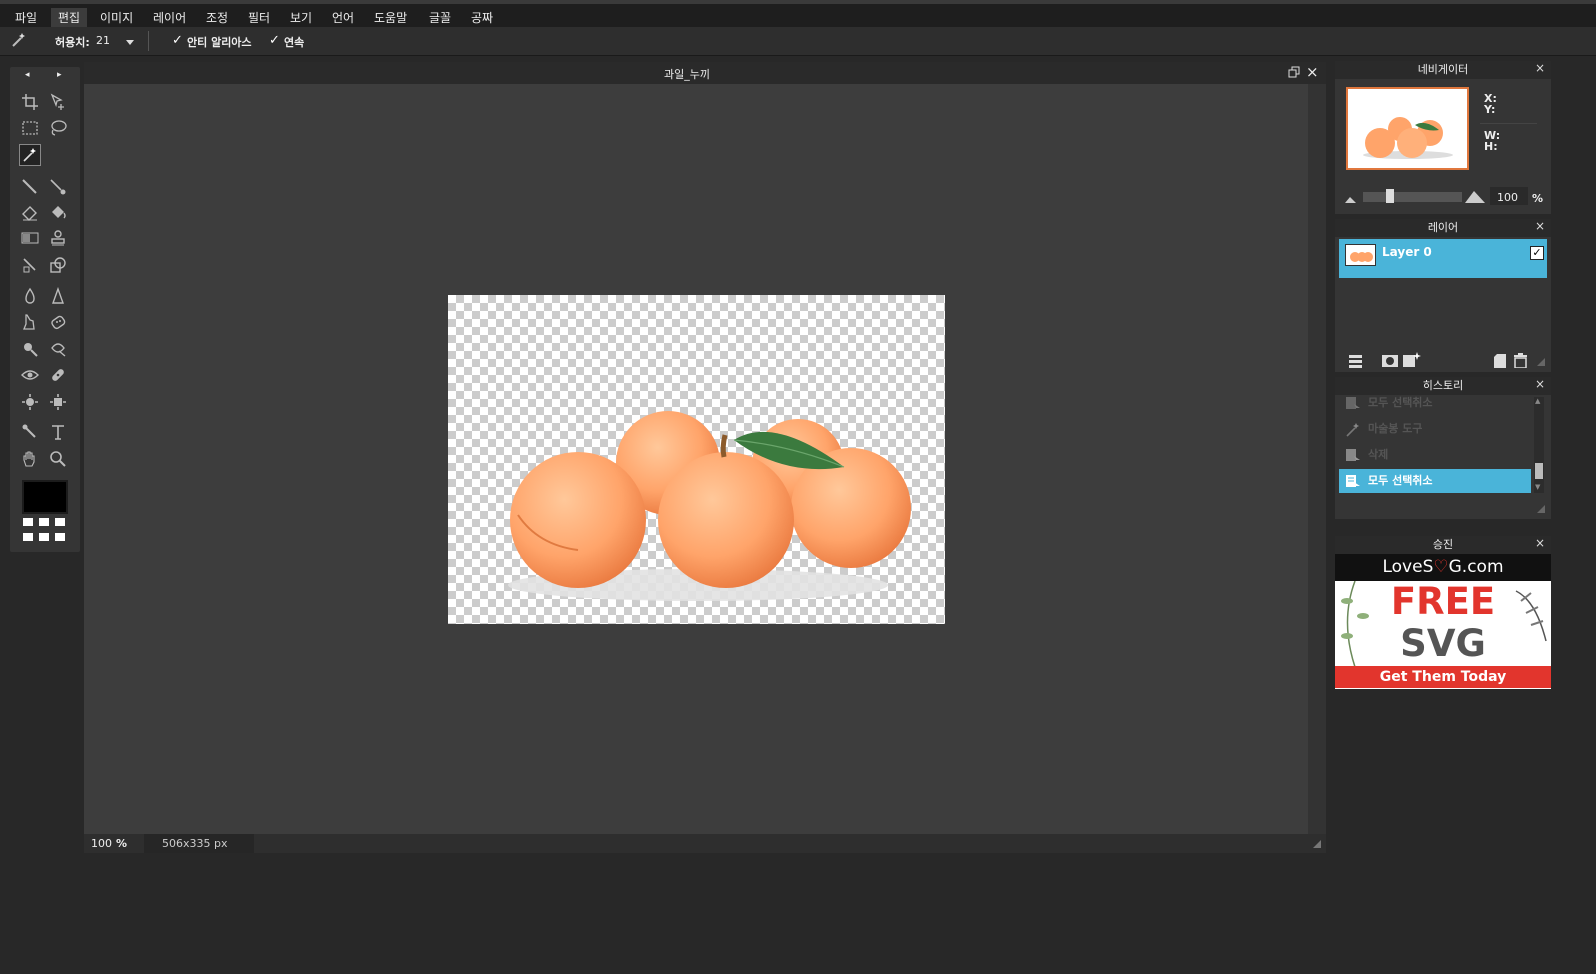 This screenshot has height=974, width=1596. What do you see at coordinates (440, 18) in the screenshot?
I see `menu-fonts: 글꼴` at bounding box center [440, 18].